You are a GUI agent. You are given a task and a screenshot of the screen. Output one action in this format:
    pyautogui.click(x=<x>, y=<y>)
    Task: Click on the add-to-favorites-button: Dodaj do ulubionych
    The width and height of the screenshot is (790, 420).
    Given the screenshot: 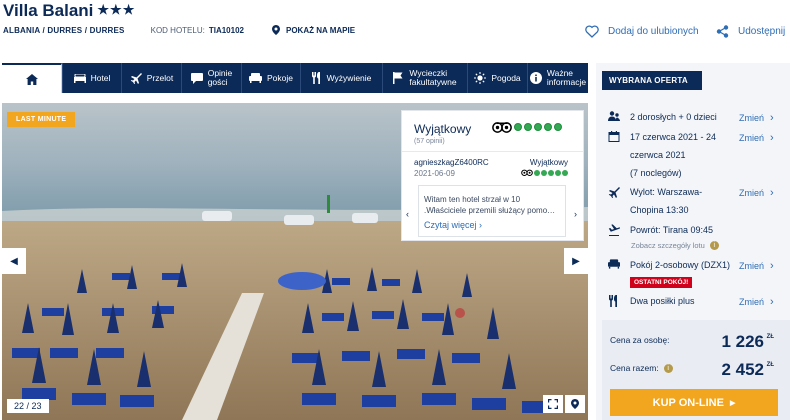 What is the action you would take?
    pyautogui.click(x=642, y=31)
    